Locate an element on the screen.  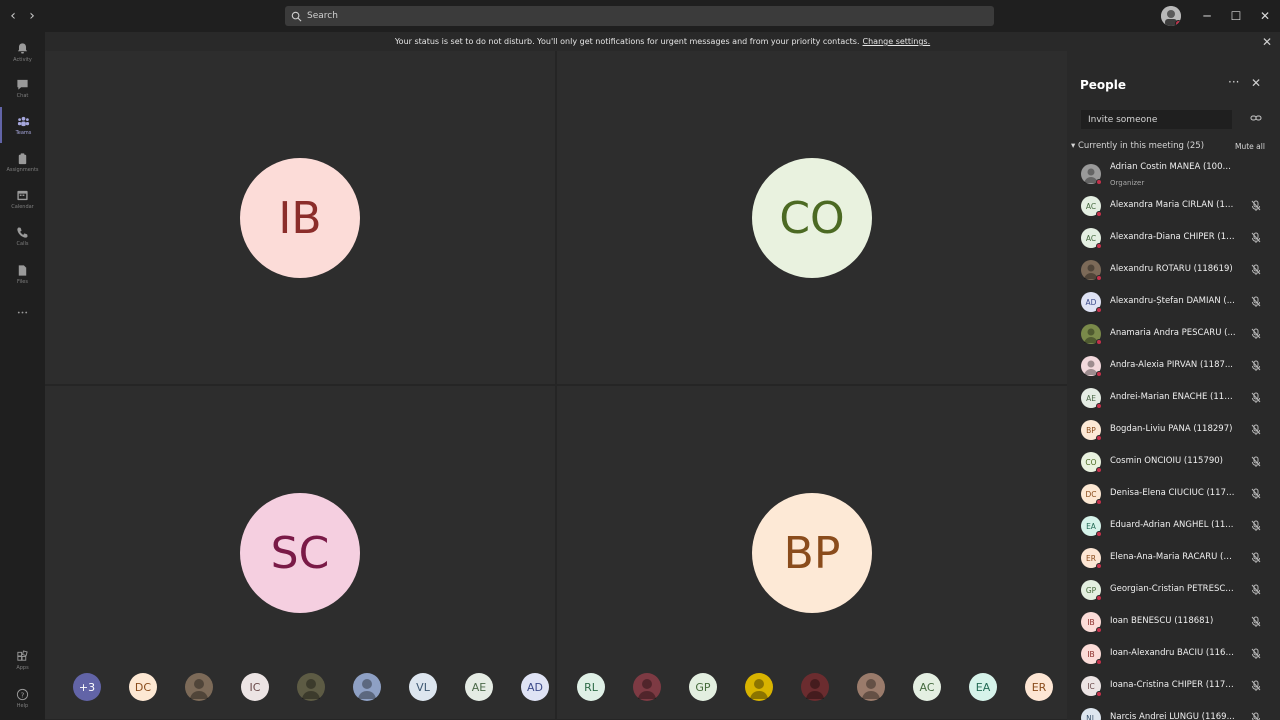
maximize-button: ☐ is located at coordinates (1236, 16).